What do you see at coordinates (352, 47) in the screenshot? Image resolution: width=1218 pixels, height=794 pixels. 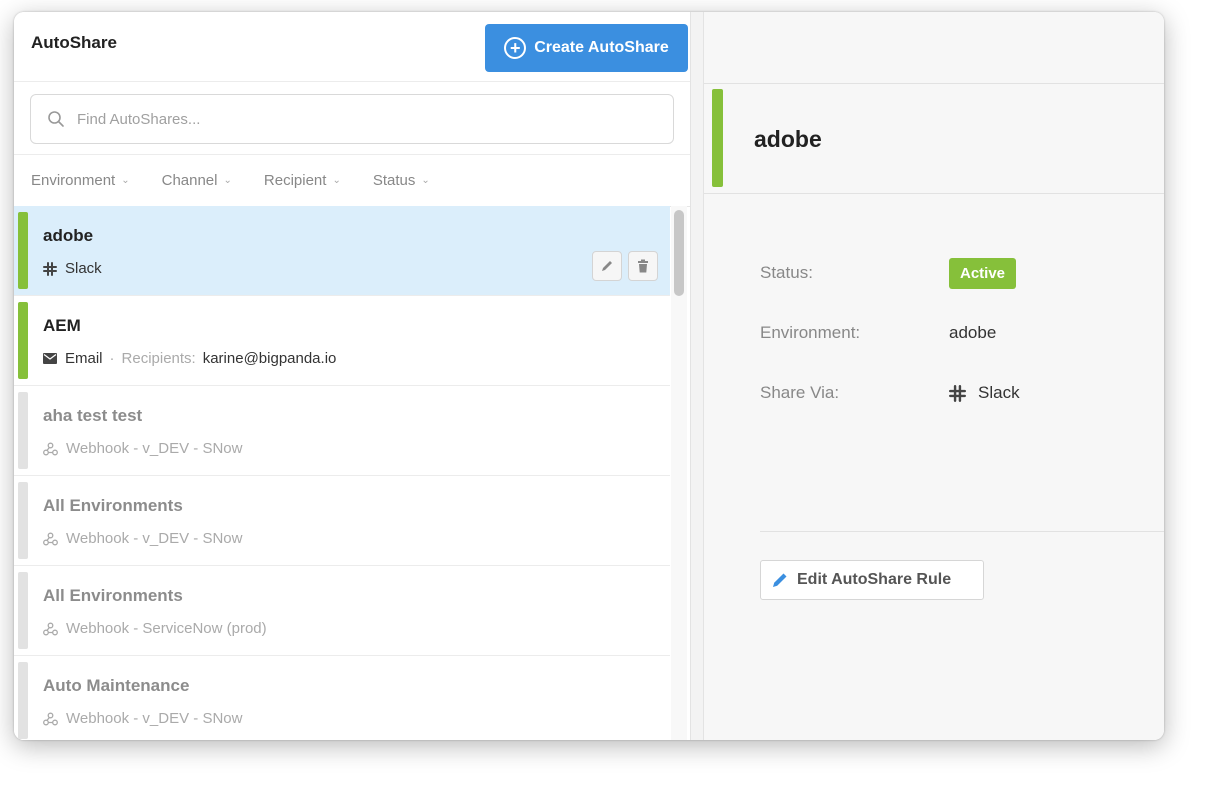 I see `list-header: AutoShare + Create AutoShare` at bounding box center [352, 47].